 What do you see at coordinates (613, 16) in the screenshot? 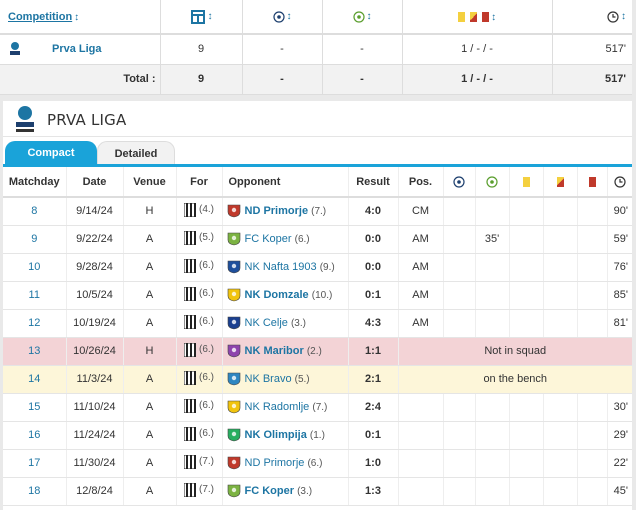
I see `clock-icon` at bounding box center [613, 16].